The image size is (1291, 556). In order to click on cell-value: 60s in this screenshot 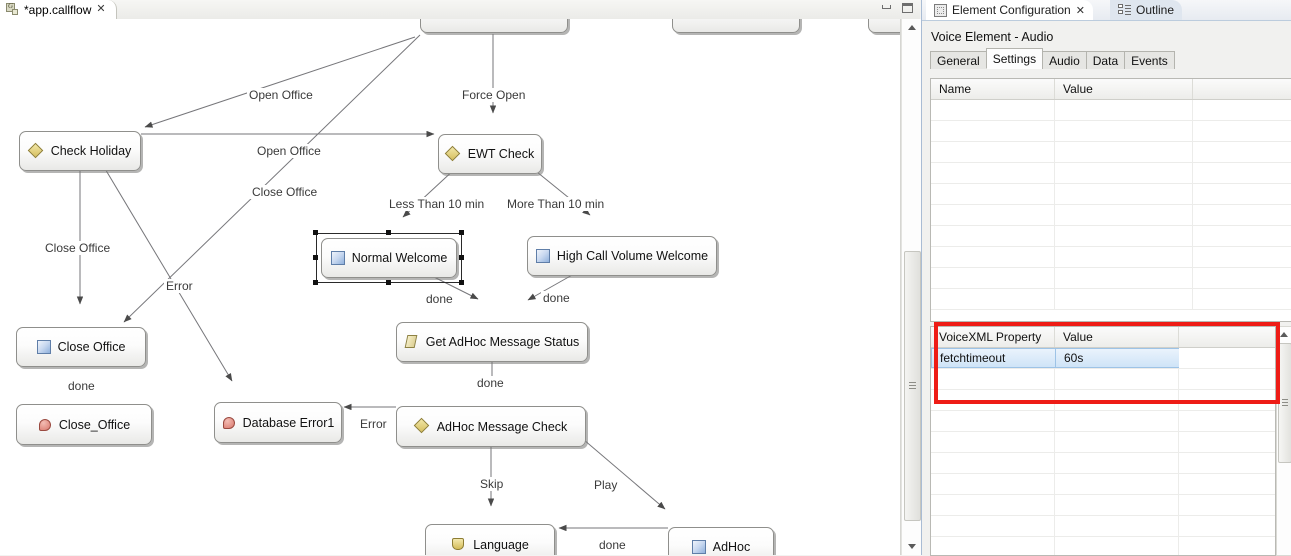, I will do `click(1117, 358)`.